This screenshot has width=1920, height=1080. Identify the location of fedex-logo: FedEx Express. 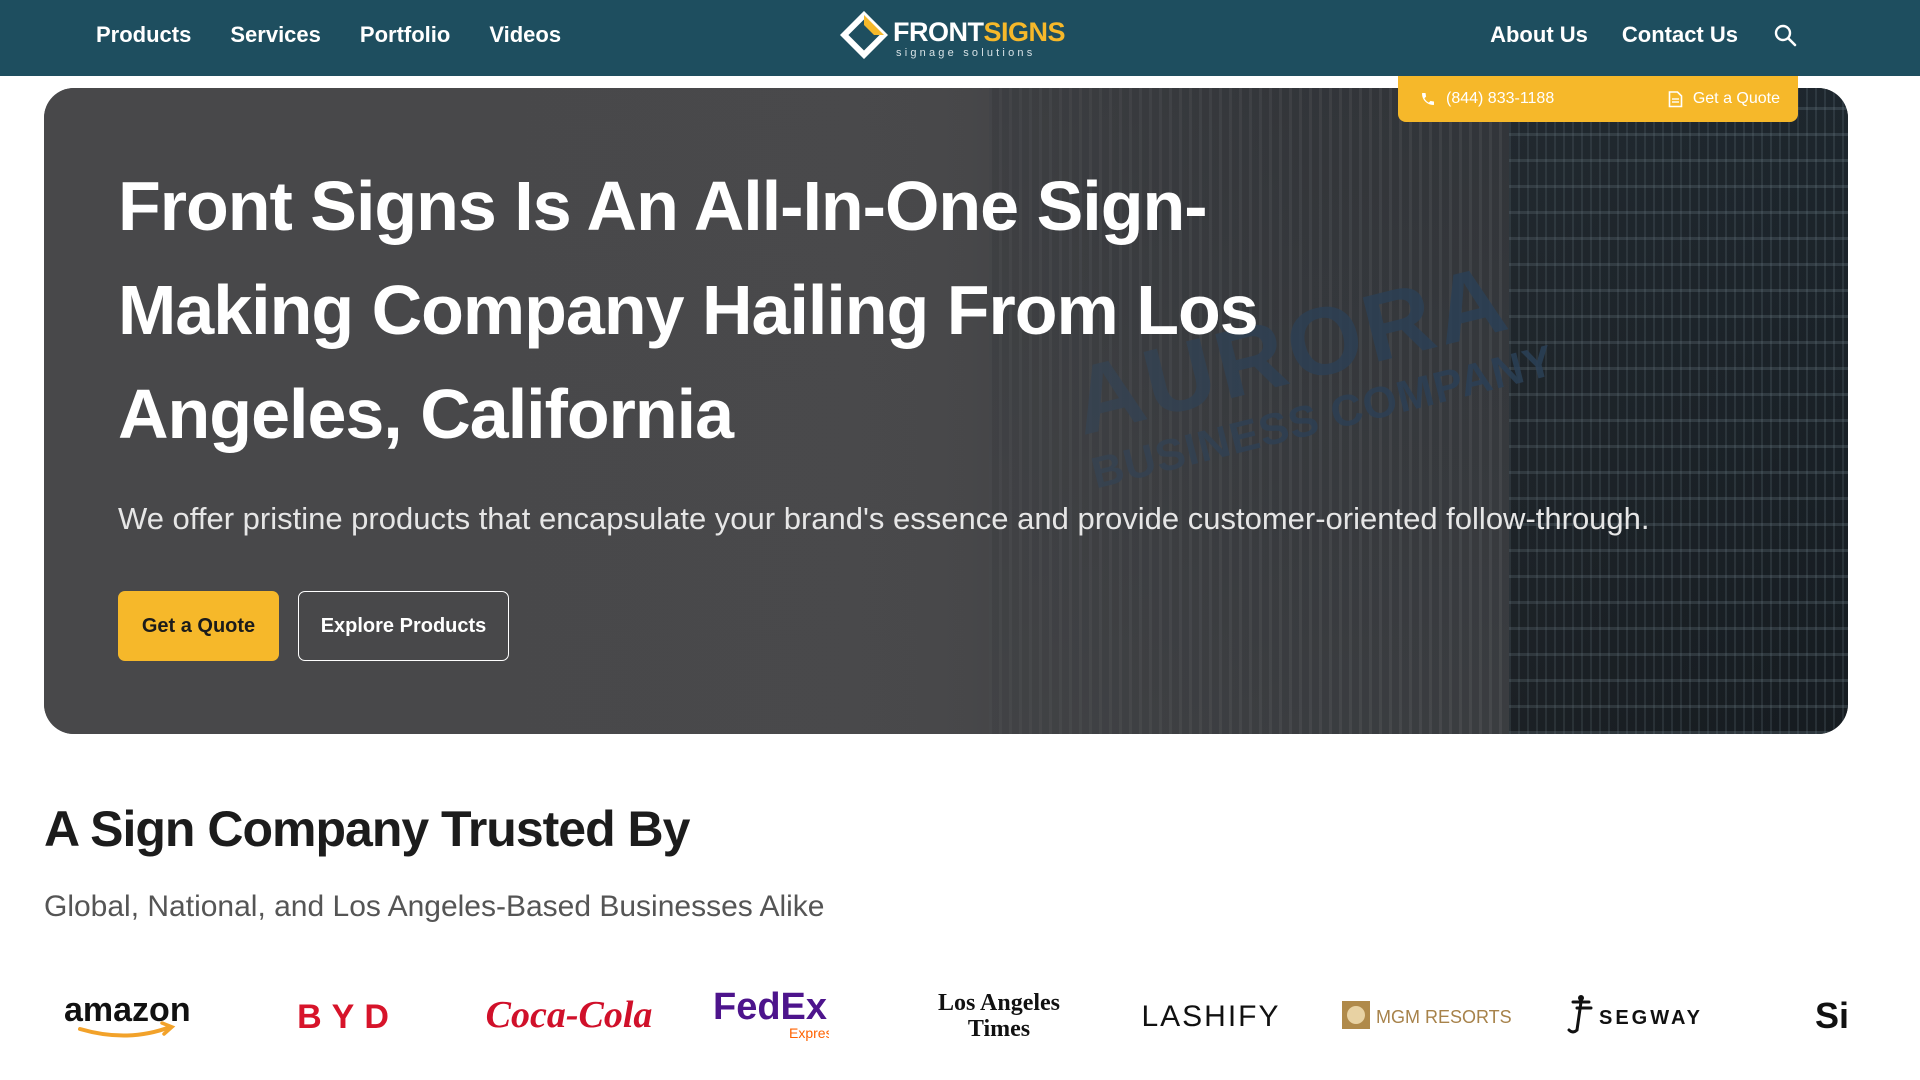
(764, 1015).